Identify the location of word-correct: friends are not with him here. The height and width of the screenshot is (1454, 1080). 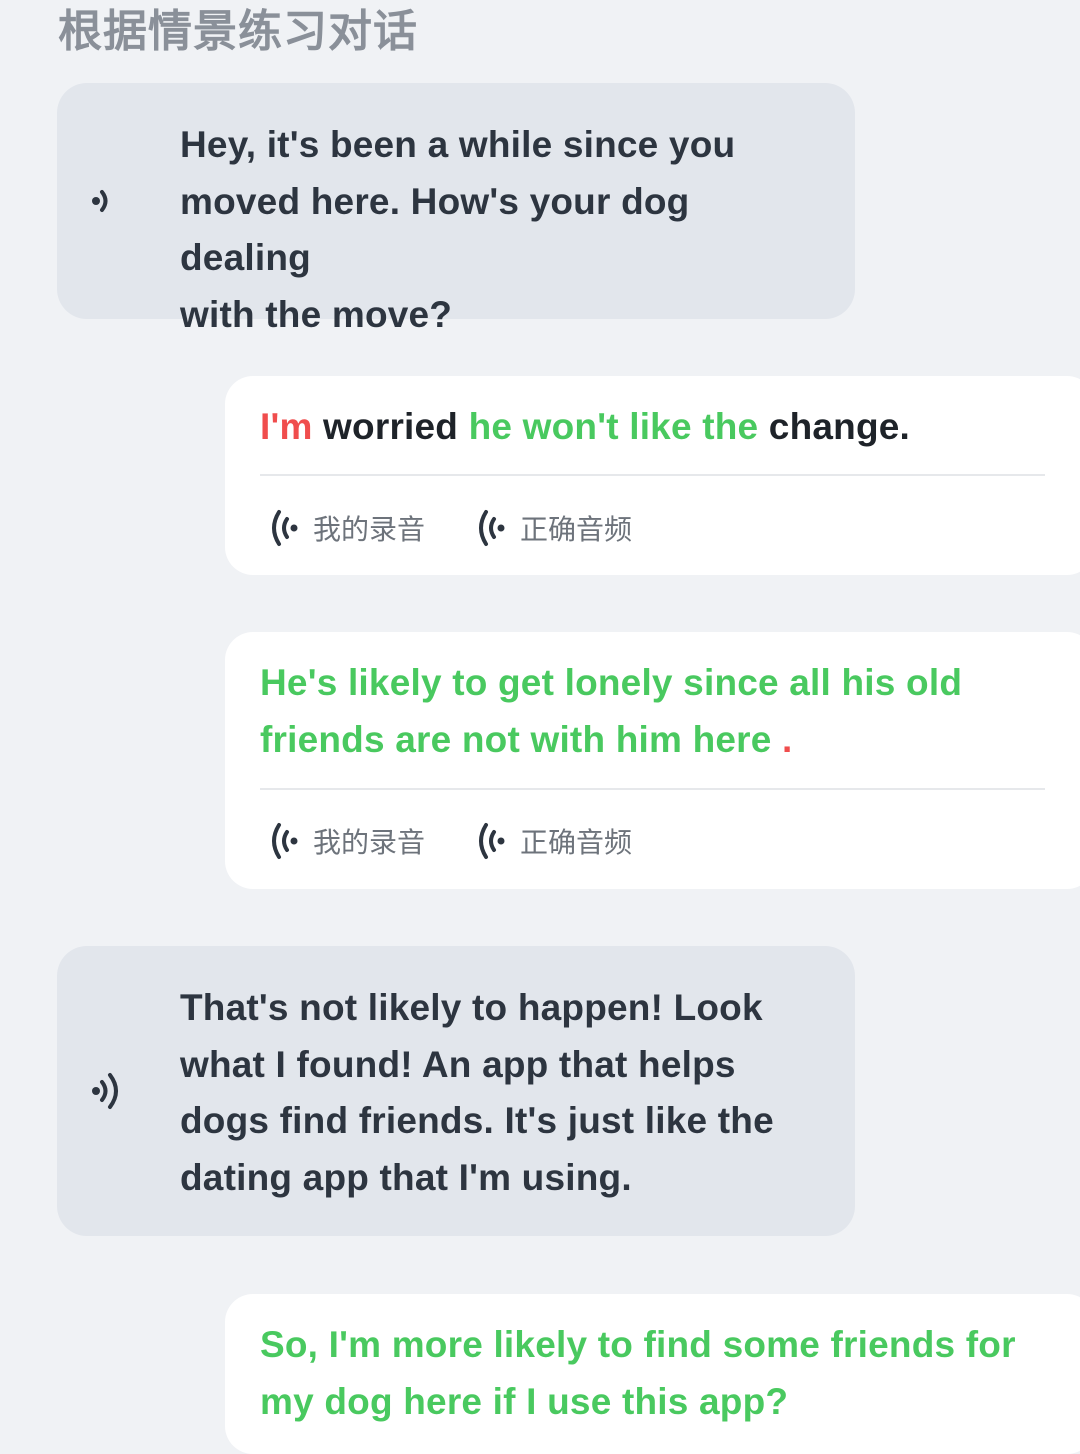
(516, 739).